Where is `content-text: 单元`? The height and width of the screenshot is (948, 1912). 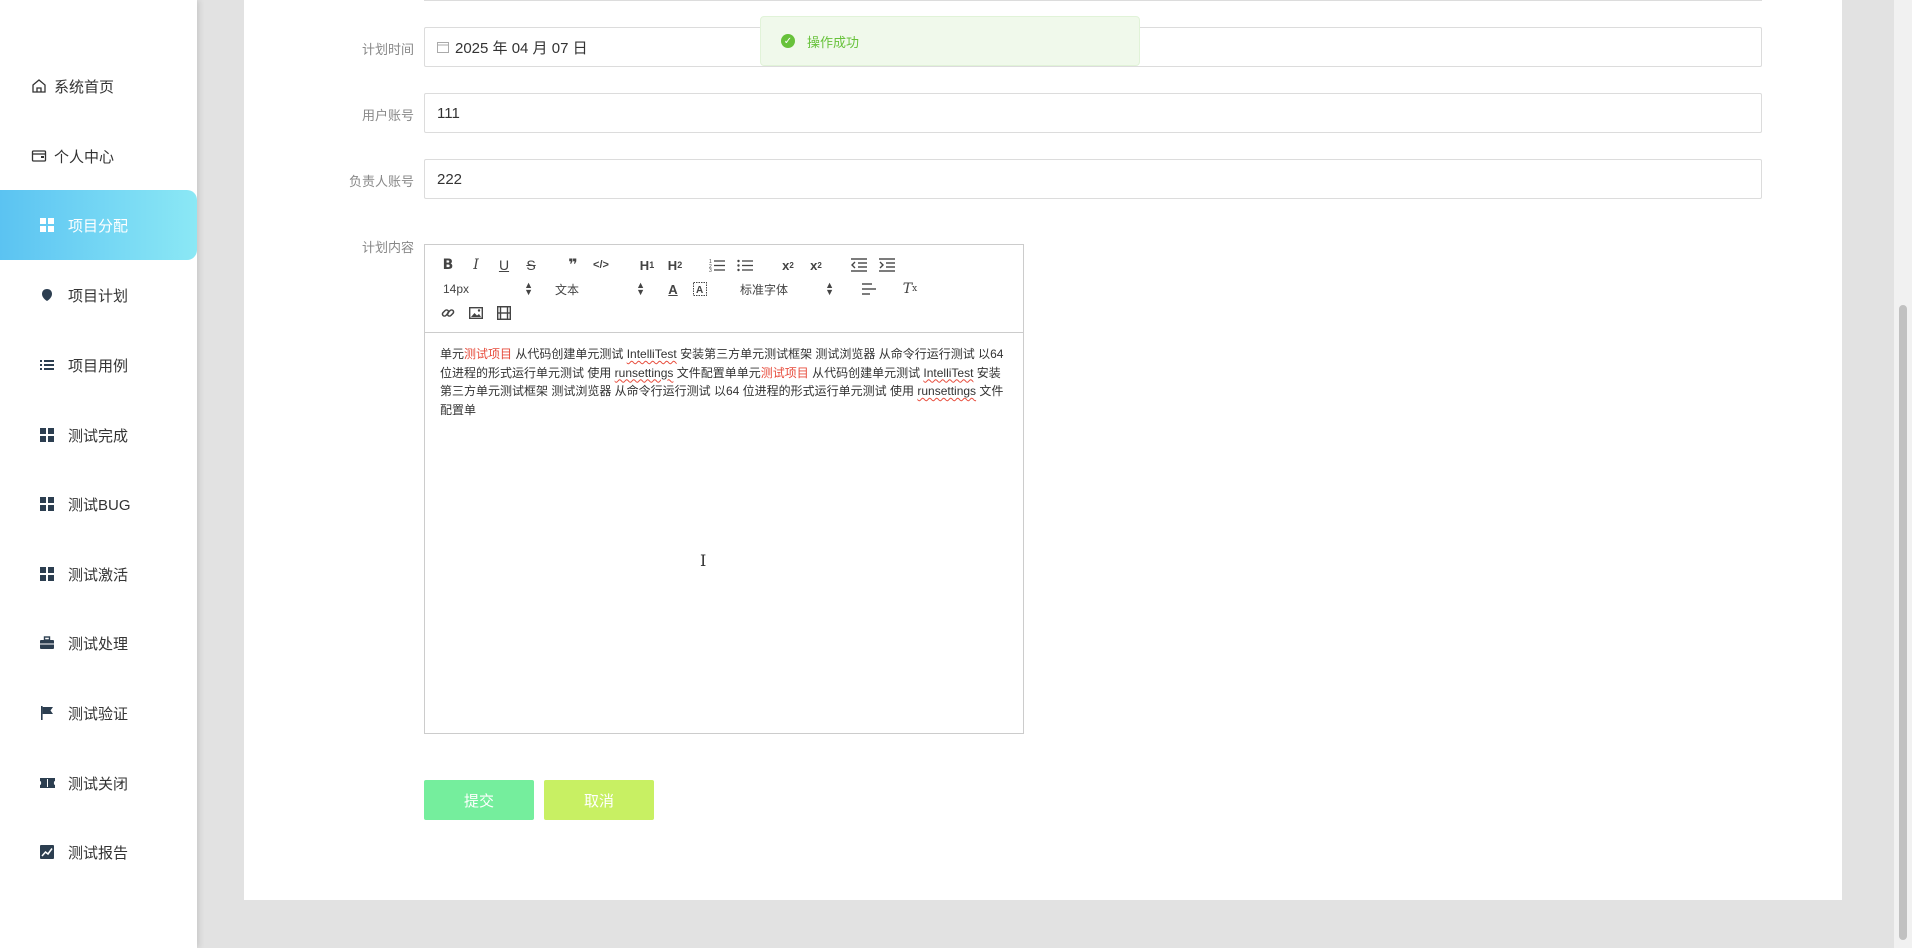 content-text: 单元 is located at coordinates (452, 354).